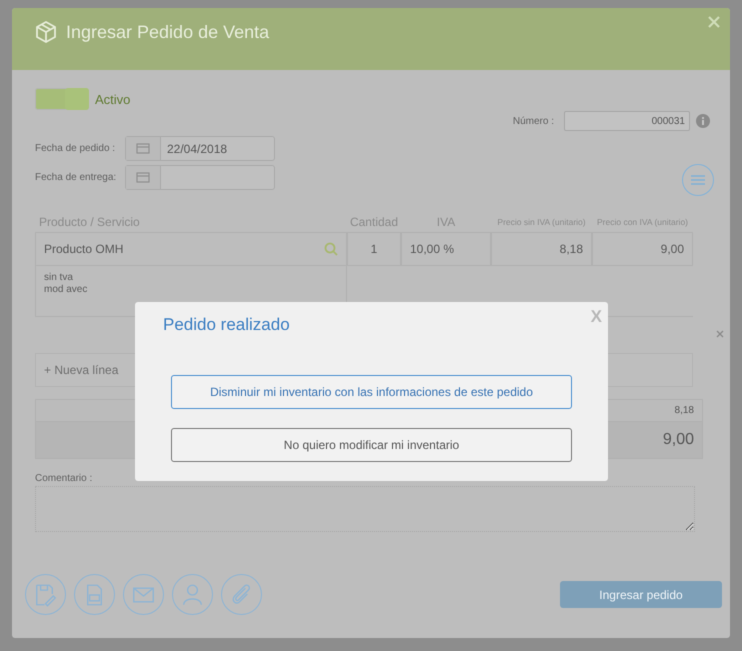 The width and height of the screenshot is (742, 651). What do you see at coordinates (75, 148) in the screenshot?
I see `field-label: Fecha de pedido :` at bounding box center [75, 148].